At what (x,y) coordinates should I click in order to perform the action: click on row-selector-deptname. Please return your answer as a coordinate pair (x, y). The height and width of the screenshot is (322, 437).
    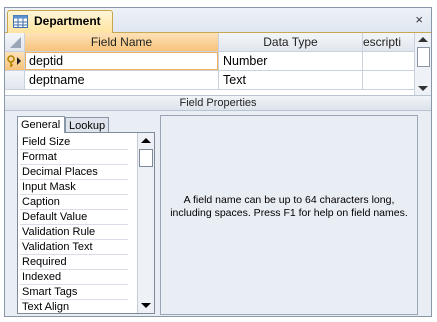
    Looking at the image, I should click on (15, 80).